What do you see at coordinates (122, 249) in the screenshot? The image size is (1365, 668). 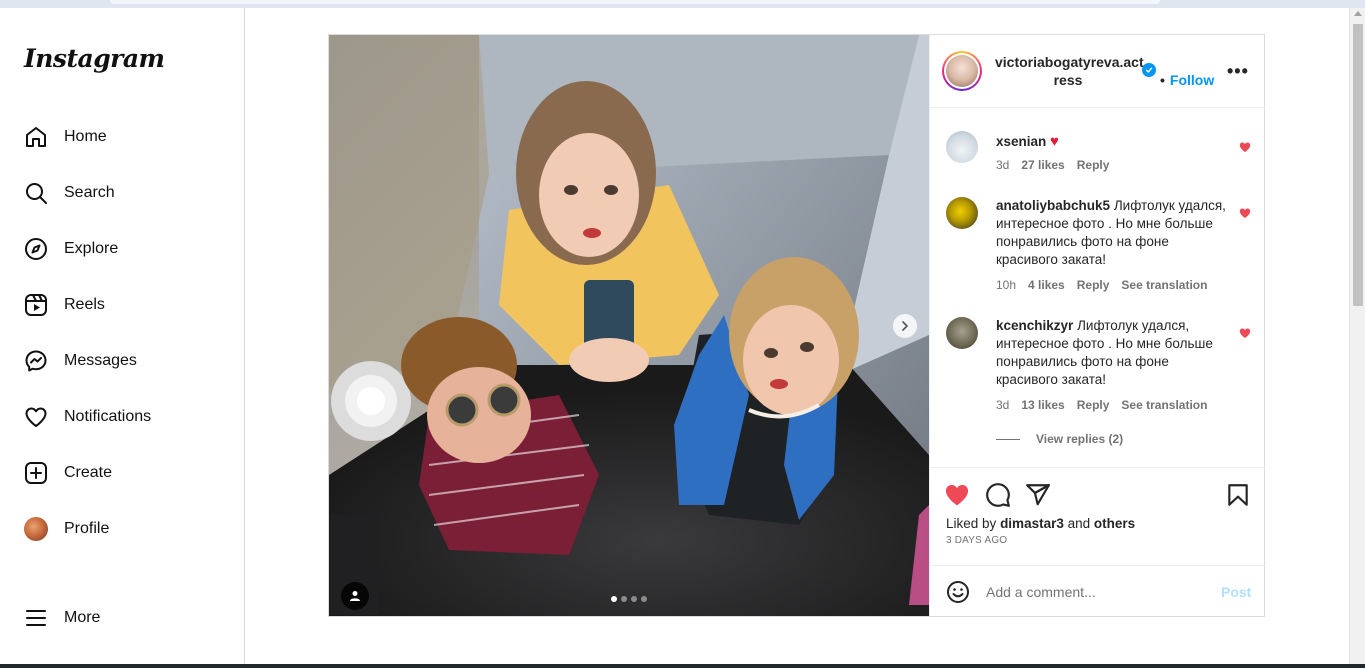 I see `sidebar-item-explore: Explore` at bounding box center [122, 249].